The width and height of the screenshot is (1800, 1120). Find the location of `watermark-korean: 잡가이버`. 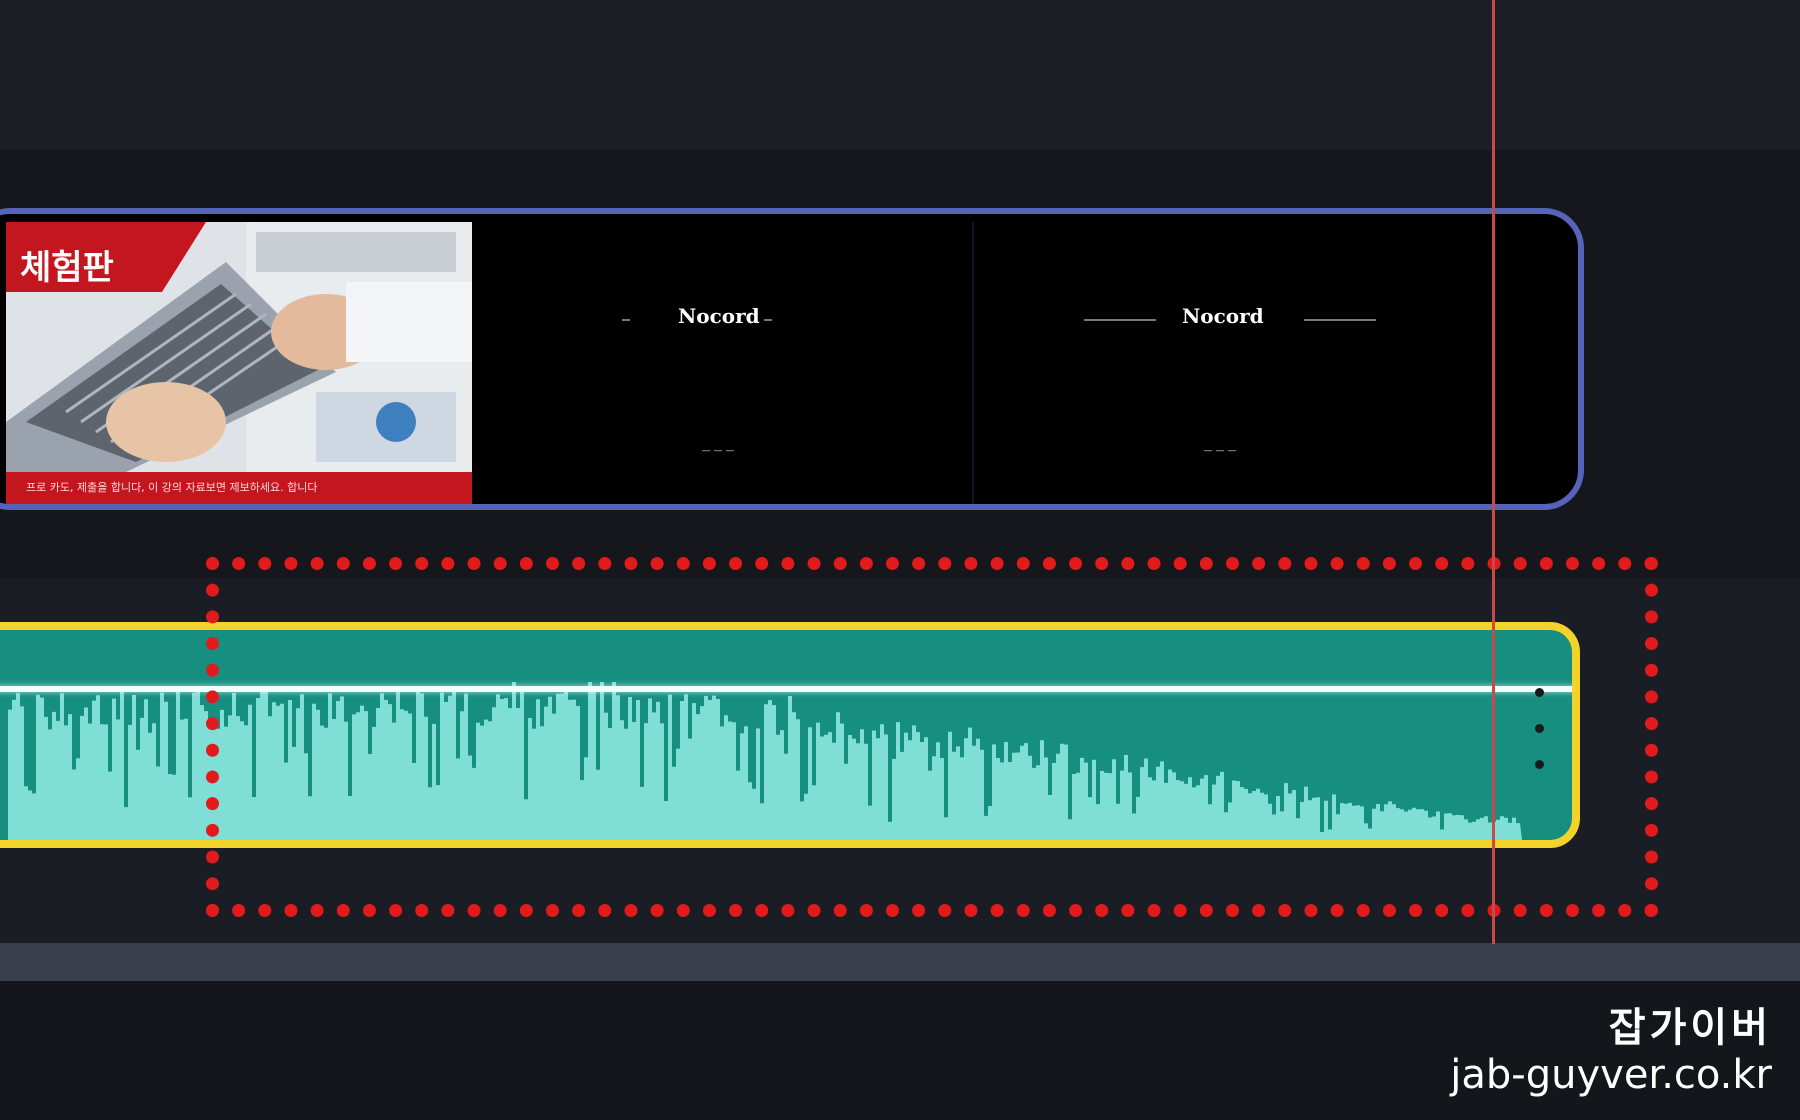

watermark-korean: 잡가이버 is located at coordinates (1690, 1028).